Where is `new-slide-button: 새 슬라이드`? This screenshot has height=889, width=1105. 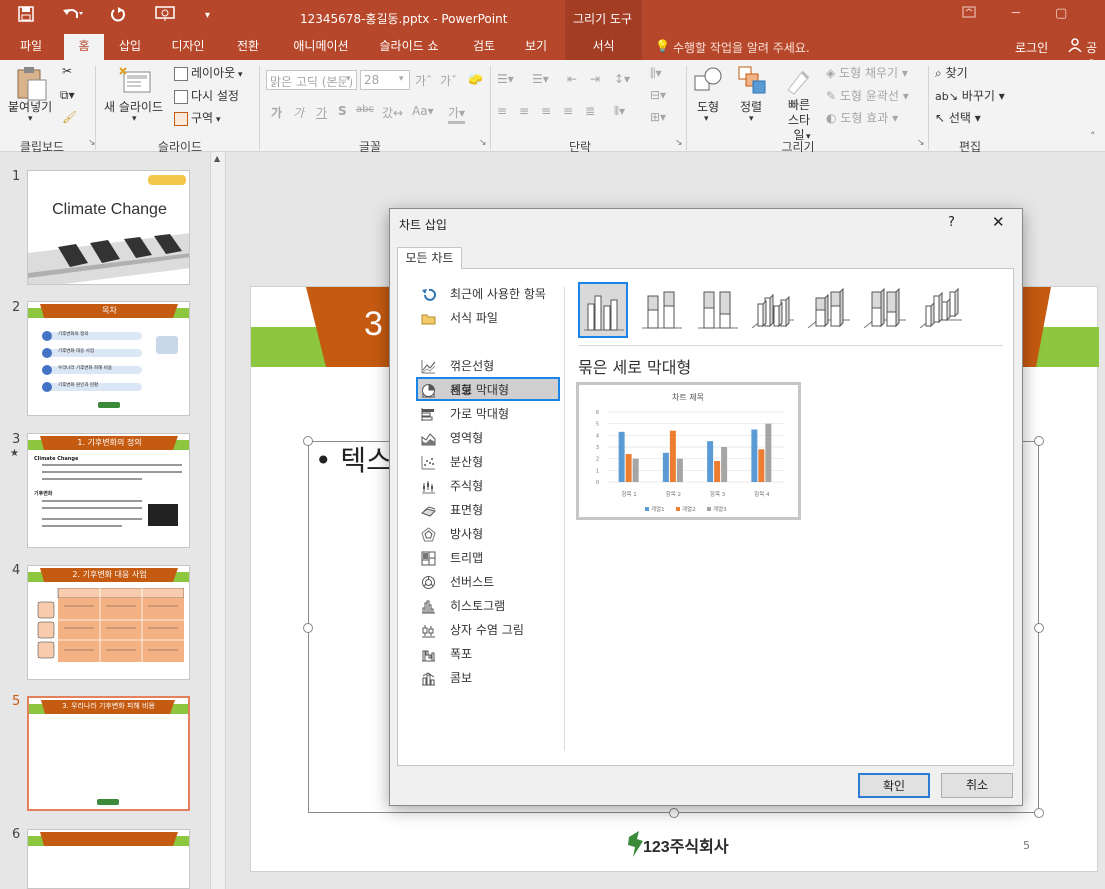
new-slide-button: 새 슬라이드 is located at coordinates (133, 106).